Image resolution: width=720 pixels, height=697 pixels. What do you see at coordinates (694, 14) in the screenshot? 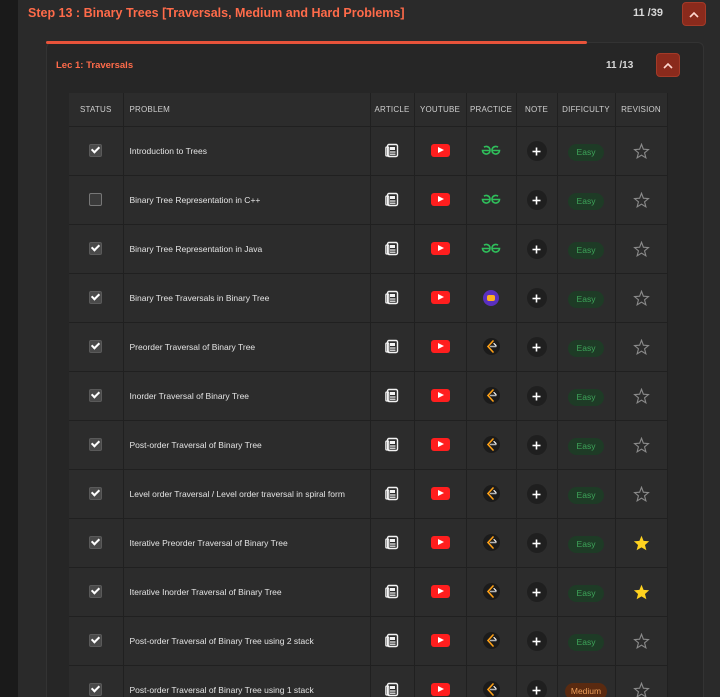
I see `step-collapse-button` at bounding box center [694, 14].